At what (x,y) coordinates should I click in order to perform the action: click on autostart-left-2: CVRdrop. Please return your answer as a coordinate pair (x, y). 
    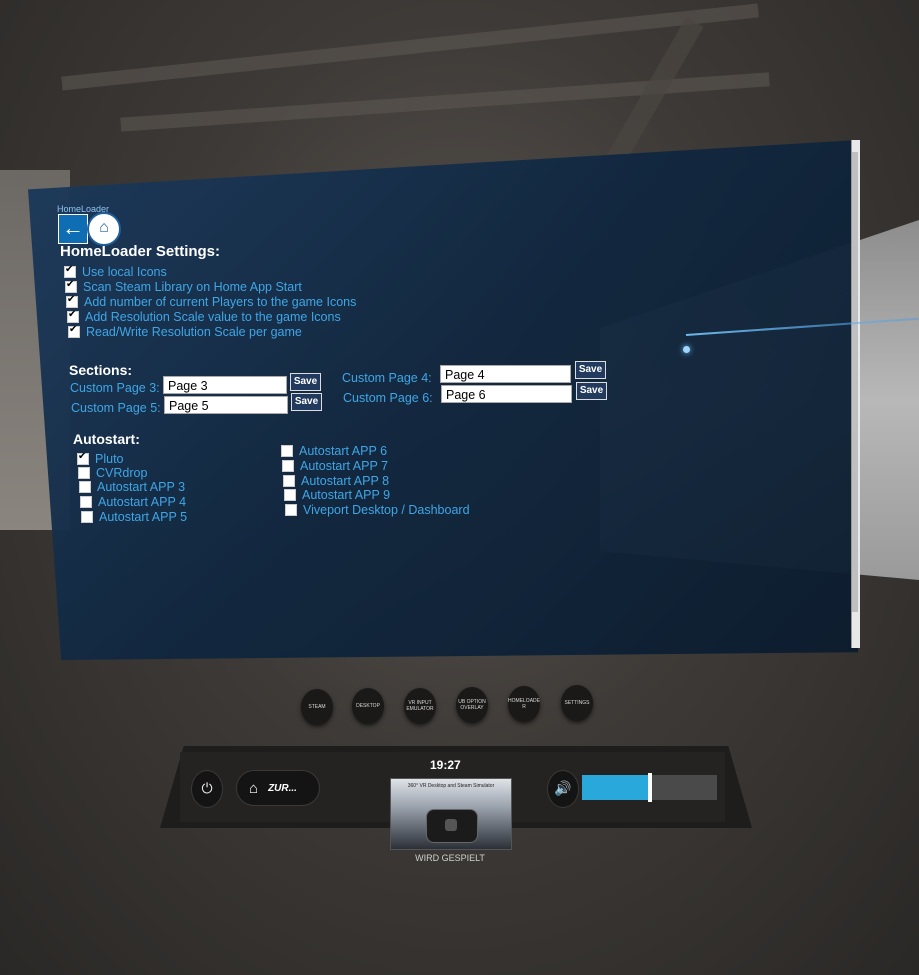
    Looking at the image, I should click on (112, 473).